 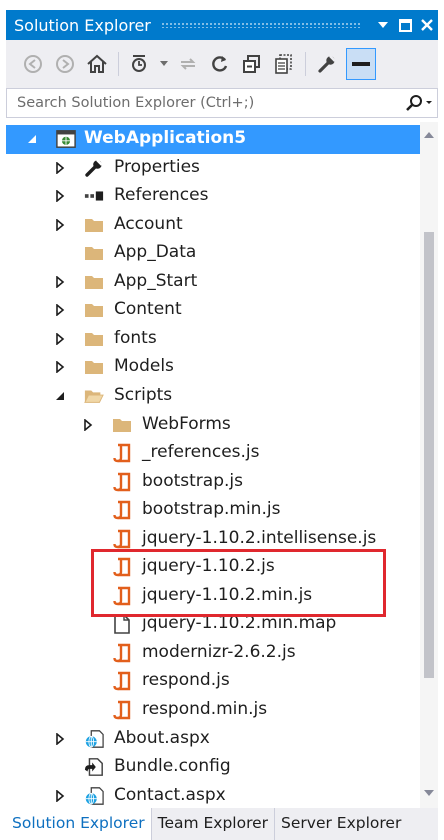 What do you see at coordinates (259, 537) in the screenshot?
I see `tree-item-label: jquery-1.10.2.intellisense.js` at bounding box center [259, 537].